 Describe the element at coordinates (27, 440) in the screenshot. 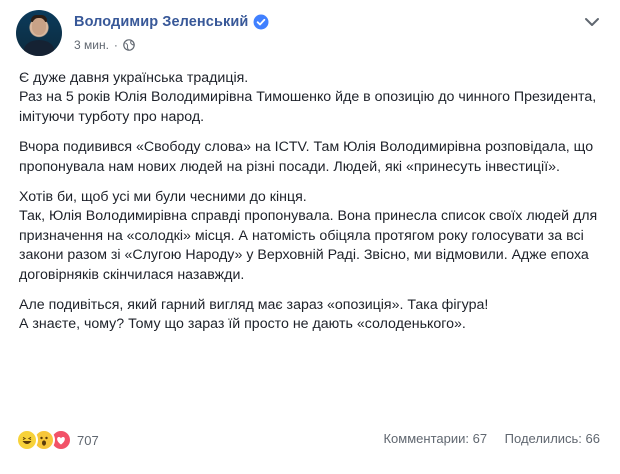

I see `haha-icon` at that location.